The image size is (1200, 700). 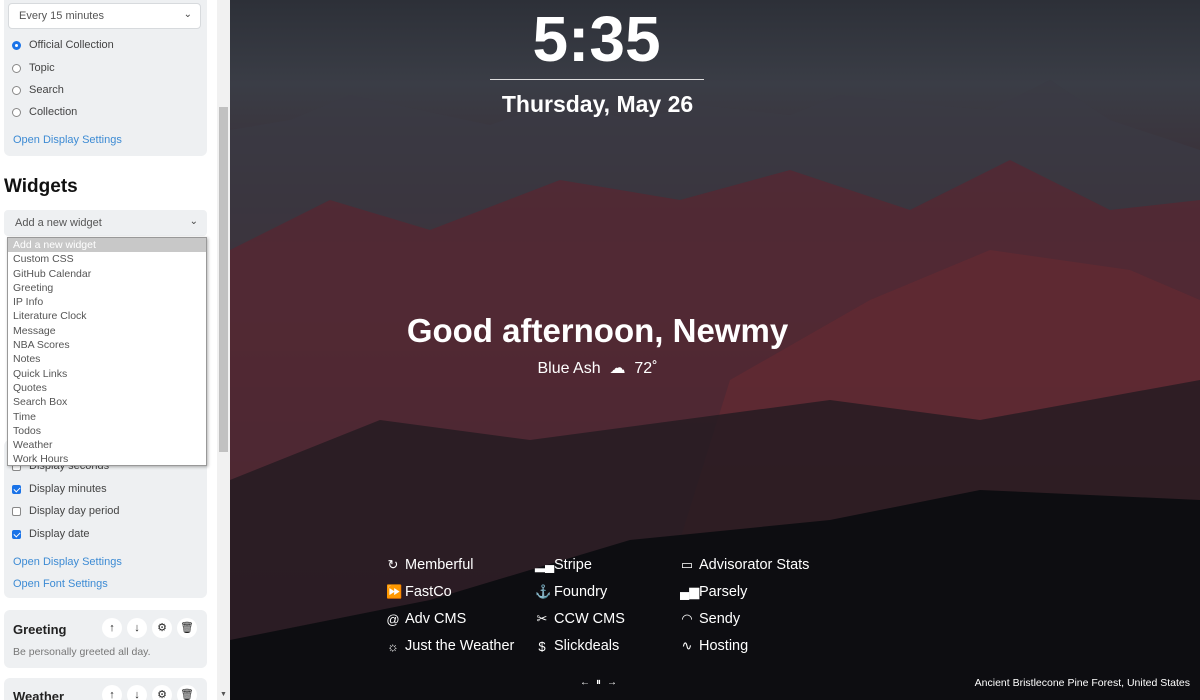 I want to click on link-label: Adv CMS, so click(x=436, y=619).